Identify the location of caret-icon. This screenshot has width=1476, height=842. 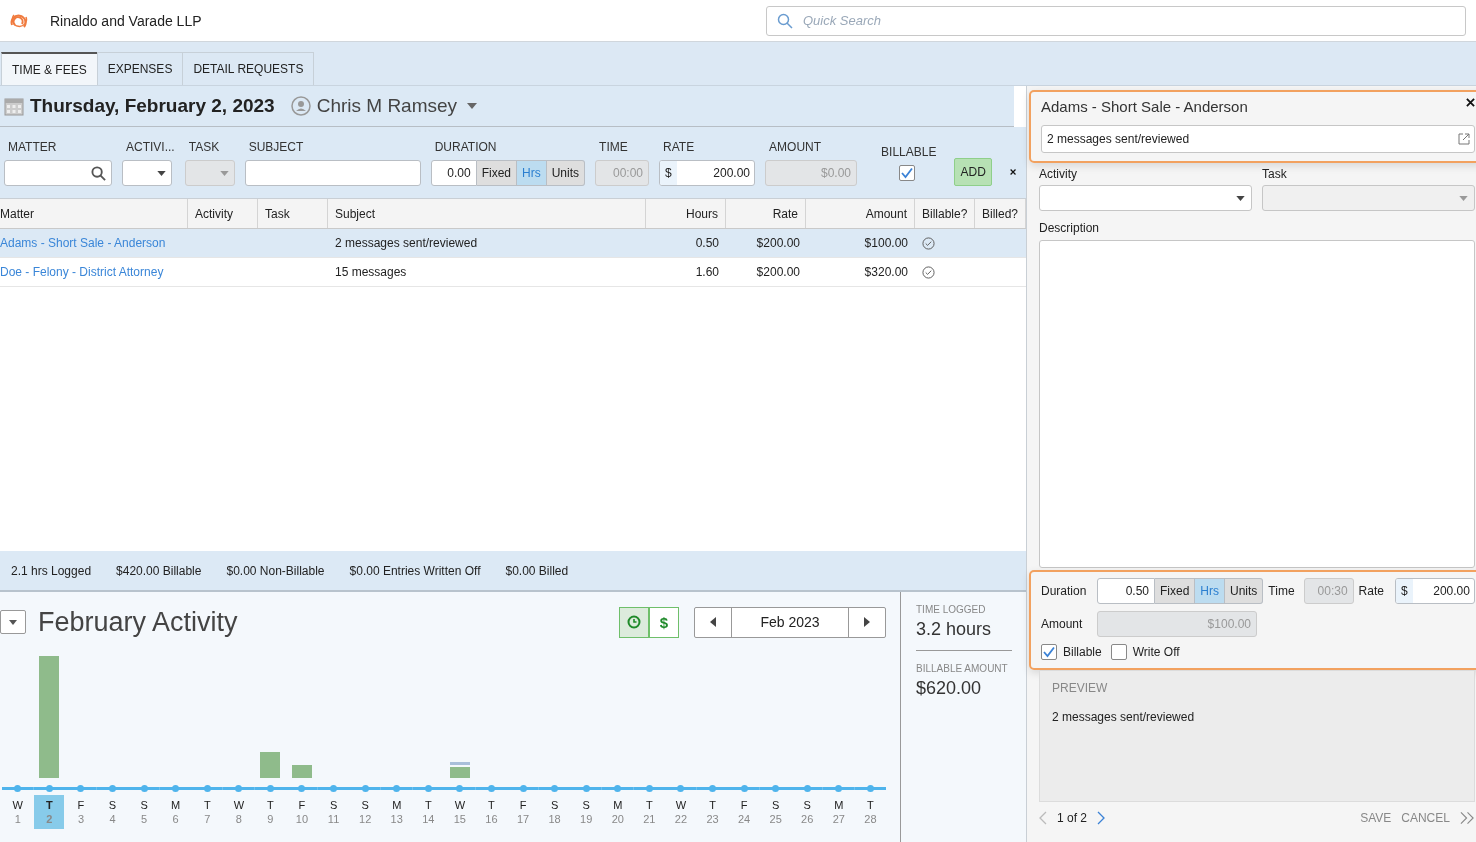
(161, 173).